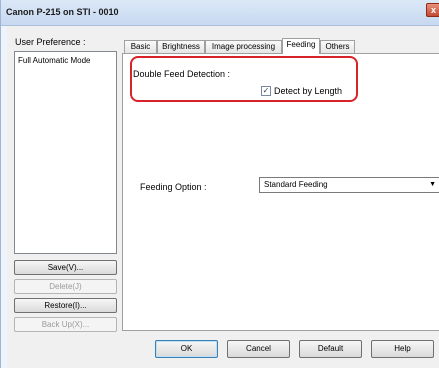  I want to click on highlight-annotation, so click(244, 79).